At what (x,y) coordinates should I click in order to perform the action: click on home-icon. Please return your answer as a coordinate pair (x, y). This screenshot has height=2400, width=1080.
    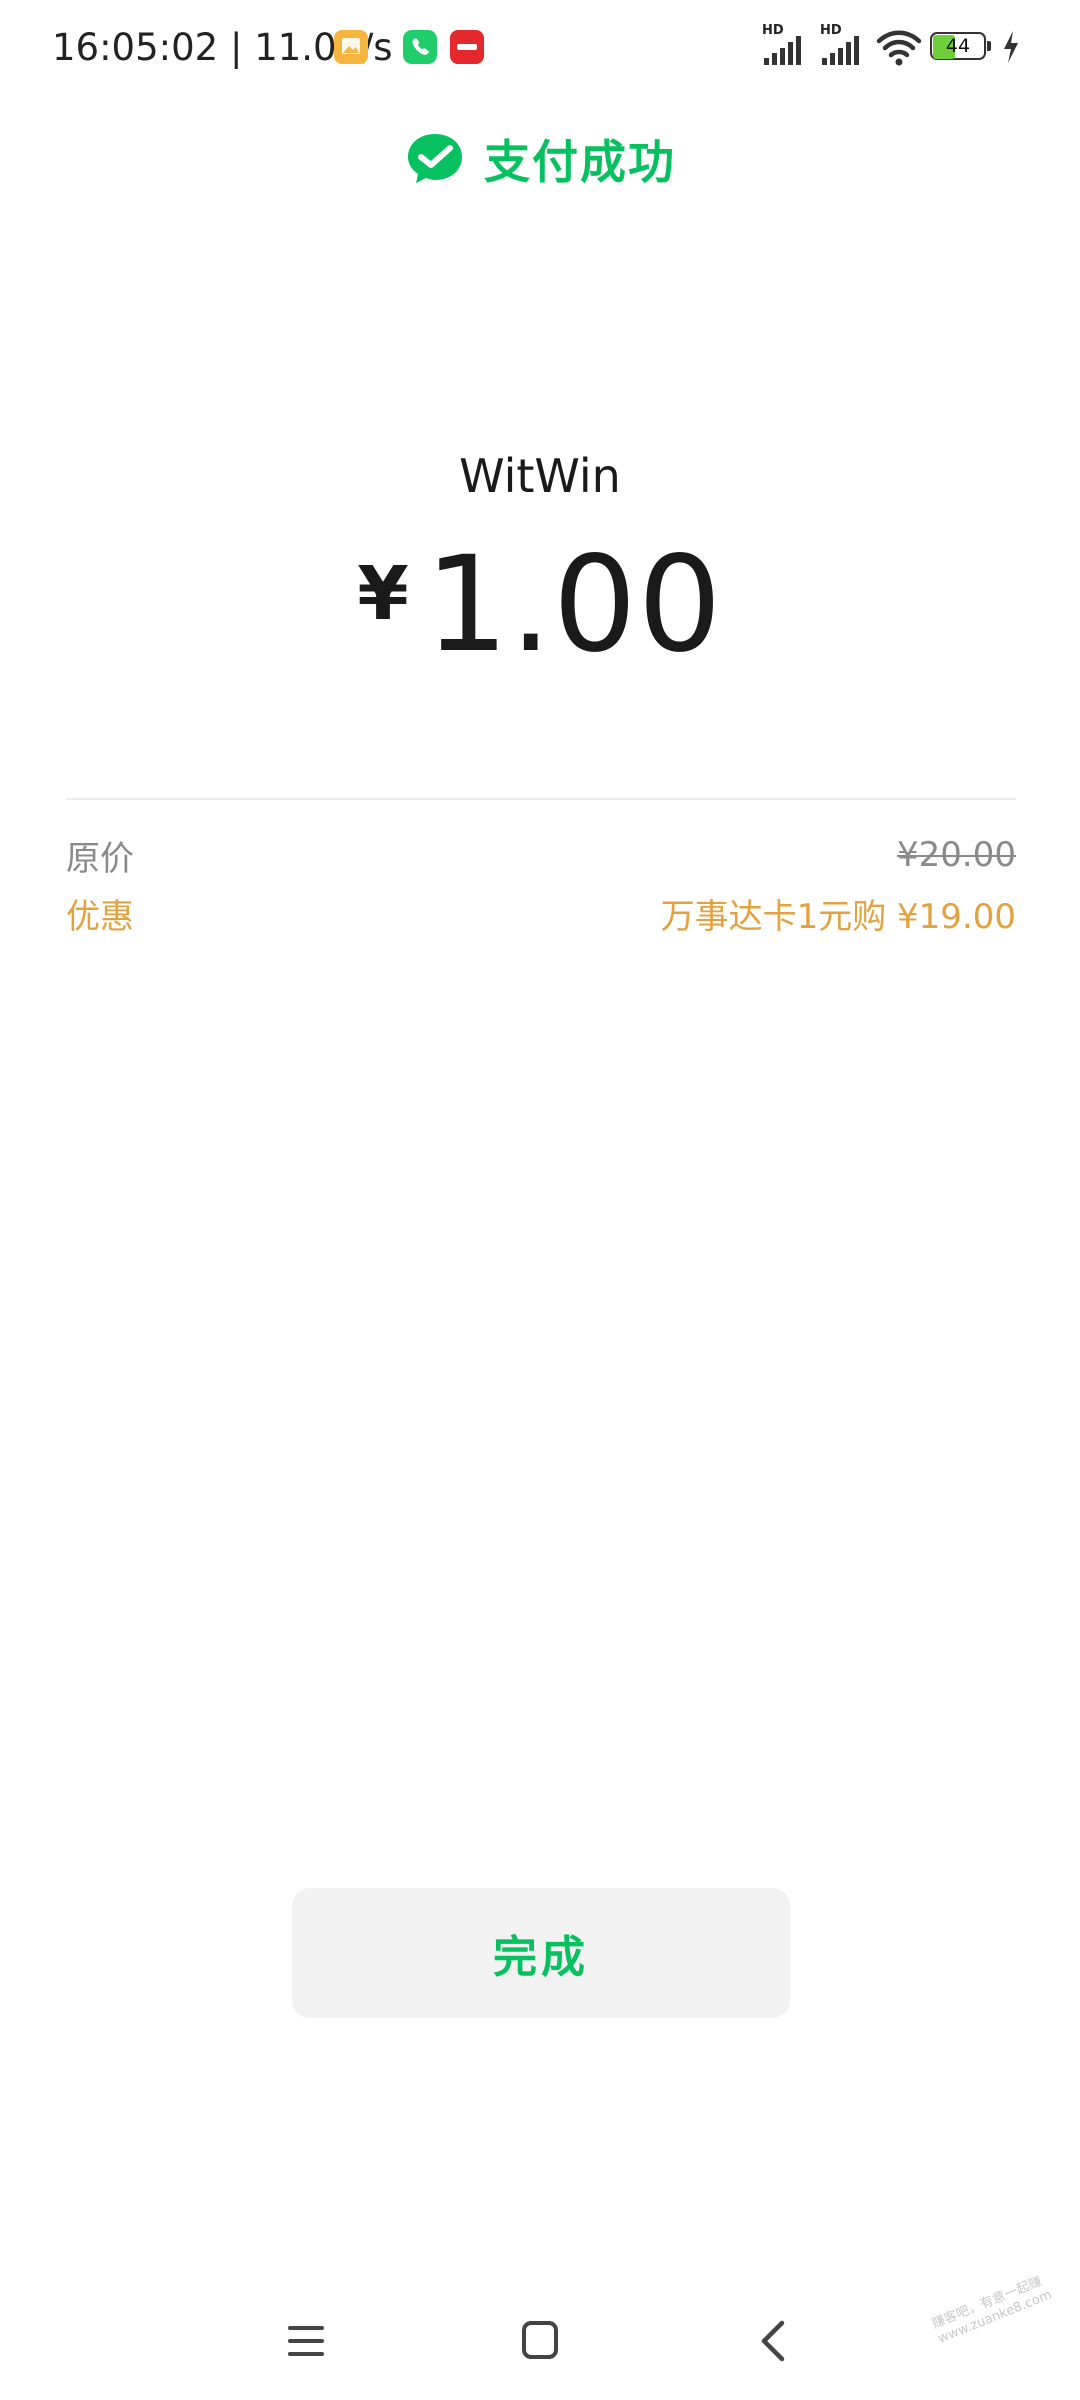
    Looking at the image, I should click on (540, 2341).